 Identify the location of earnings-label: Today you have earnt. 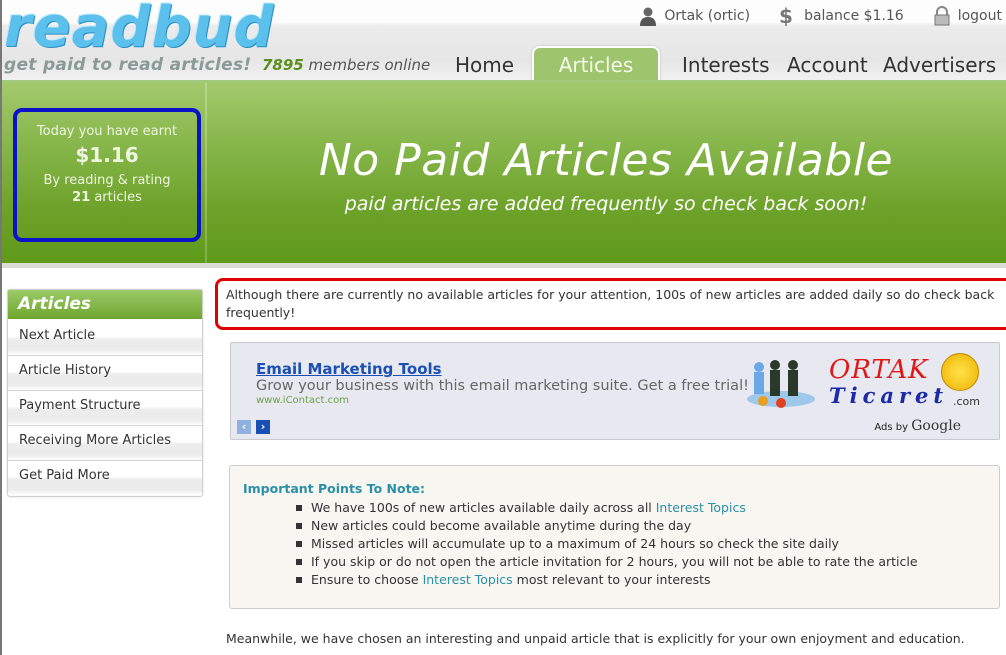
(107, 131).